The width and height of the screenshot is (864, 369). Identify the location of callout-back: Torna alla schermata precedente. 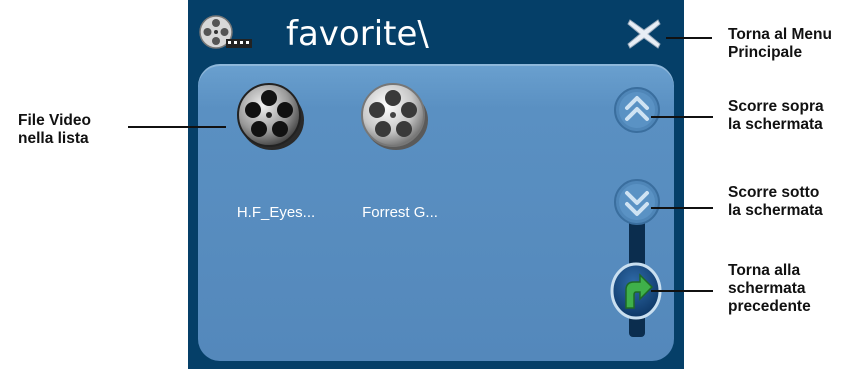
(769, 289).